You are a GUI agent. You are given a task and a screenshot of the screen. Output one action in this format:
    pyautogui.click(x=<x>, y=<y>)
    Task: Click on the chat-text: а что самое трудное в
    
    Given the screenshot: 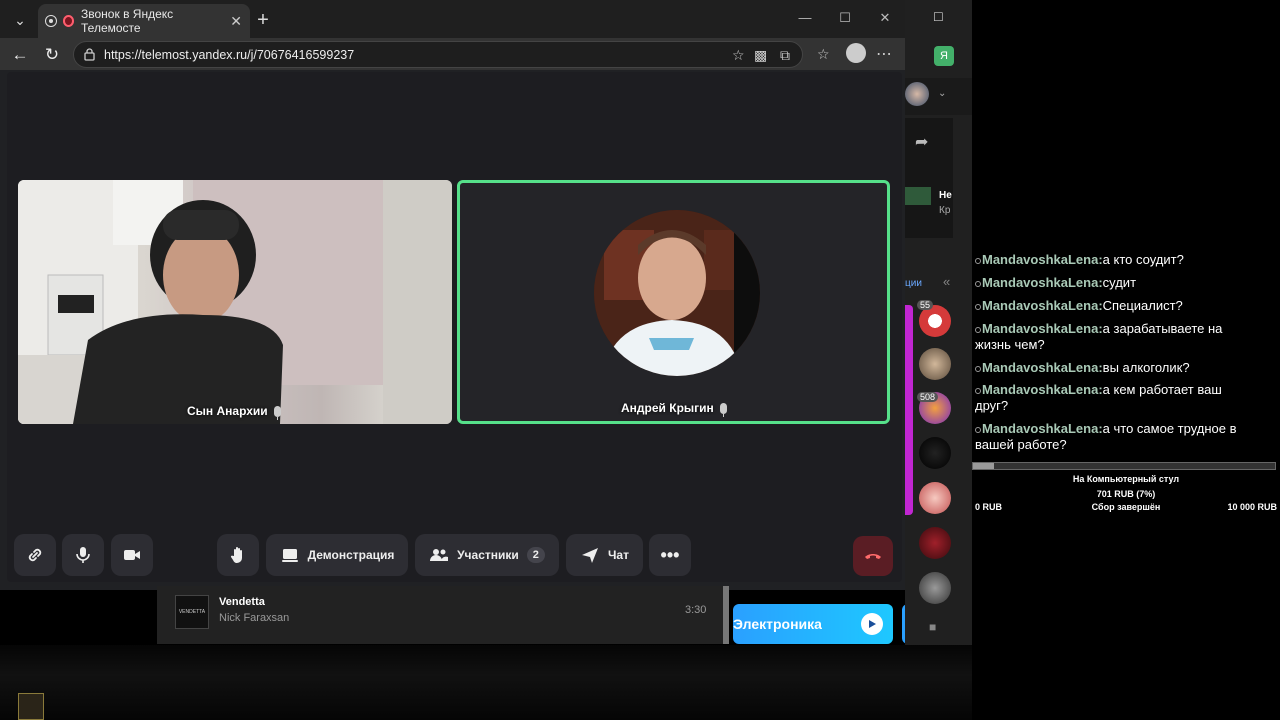 What is the action you would take?
    pyautogui.click(x=1169, y=428)
    